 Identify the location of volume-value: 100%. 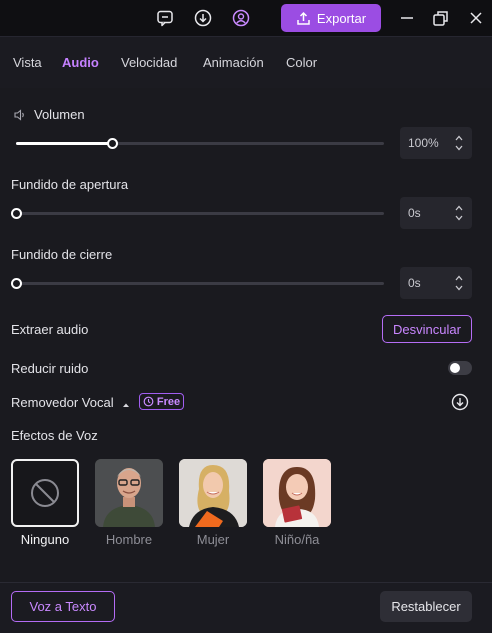
(423, 143).